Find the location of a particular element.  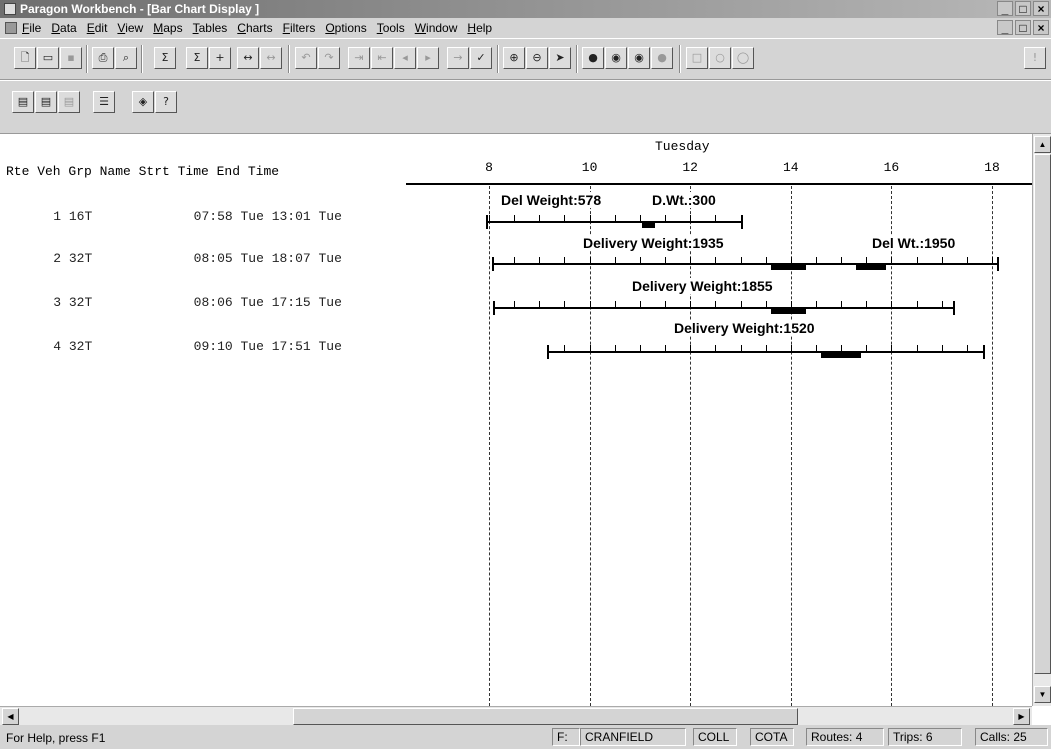

select-rect-icon: □ is located at coordinates (697, 58).